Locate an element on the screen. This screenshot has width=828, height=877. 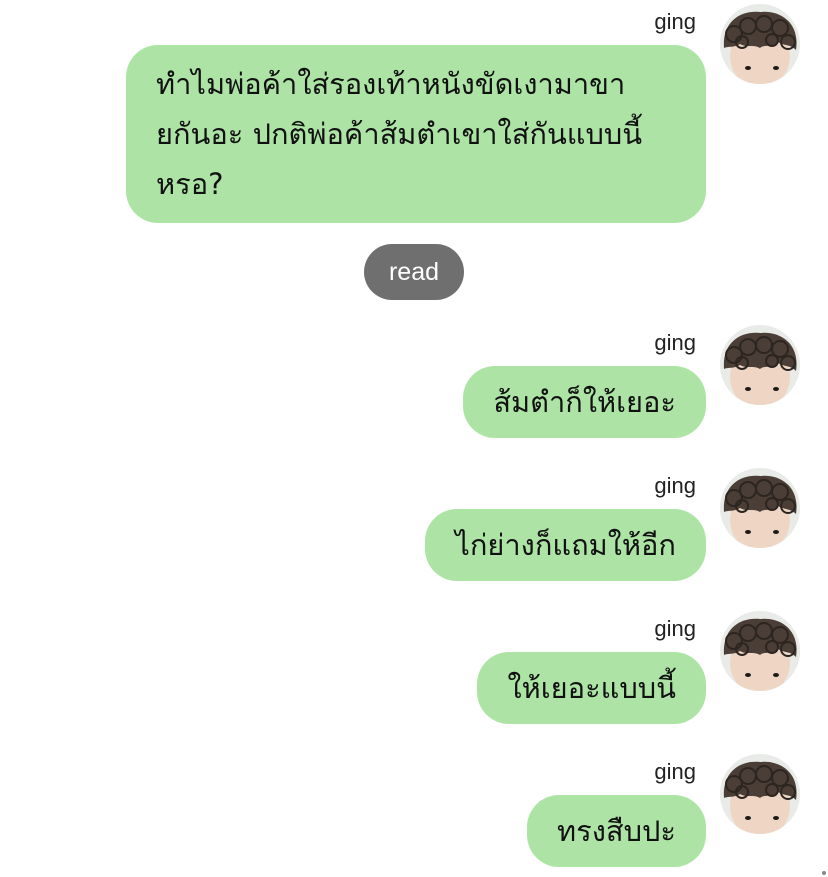
message-row: ging ส้มตำก็ให้เยอะ is located at coordinates (631, 381).